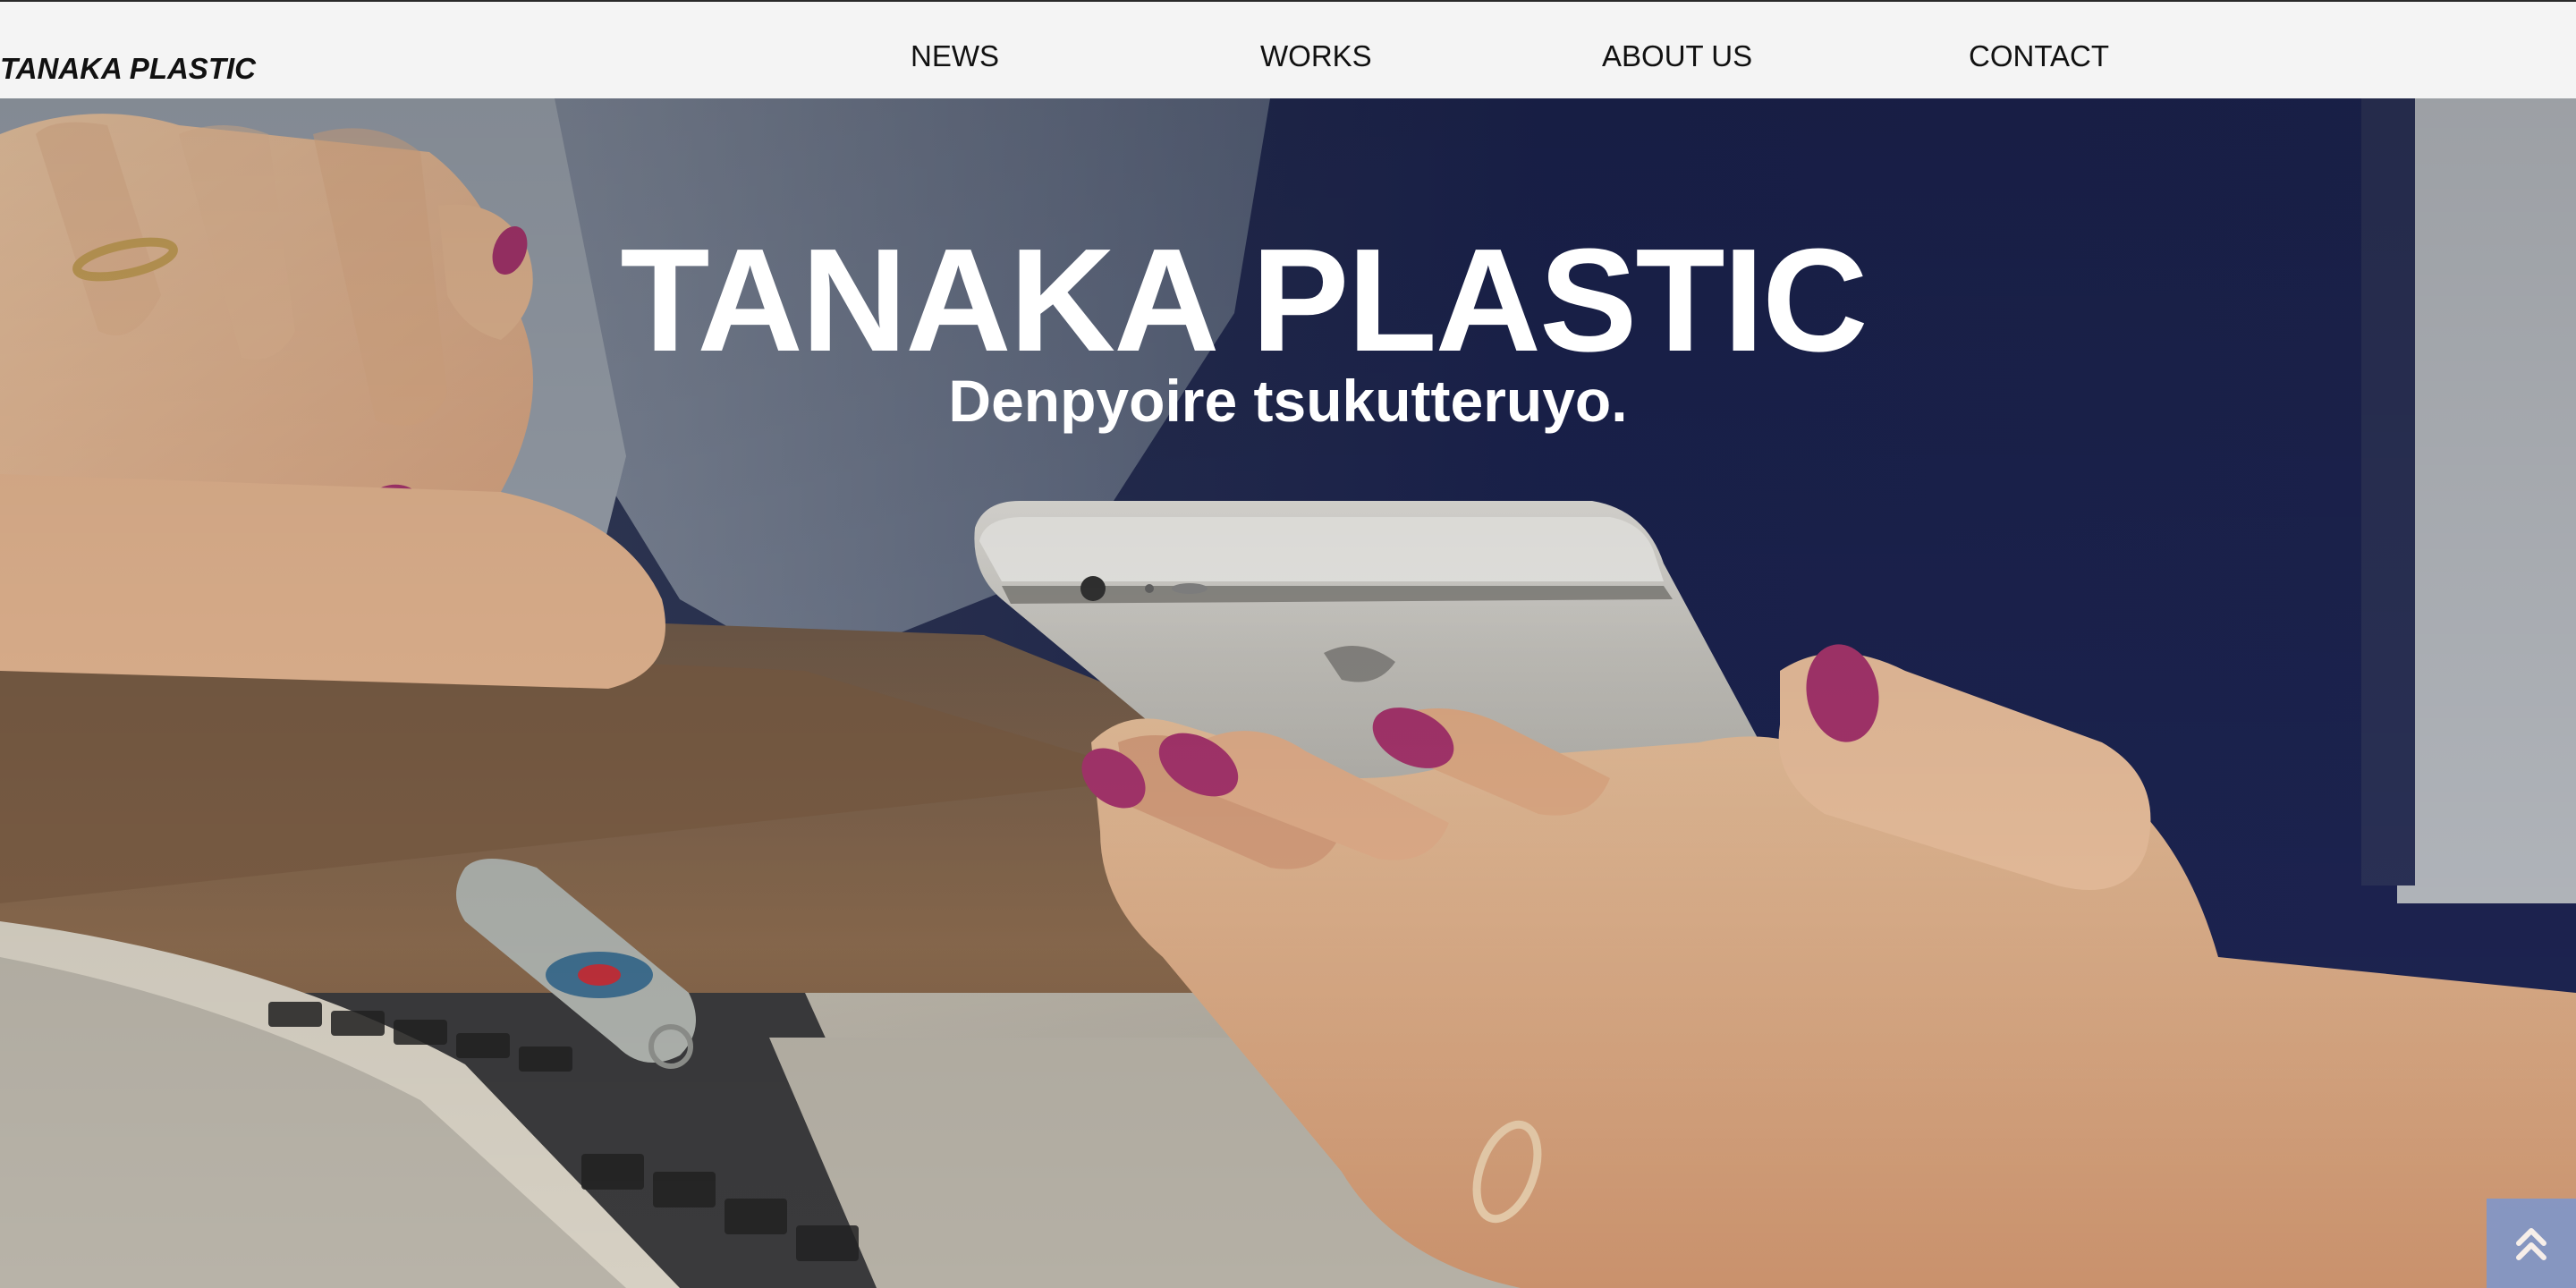 Image resolution: width=2576 pixels, height=1288 pixels. I want to click on scroll-to-top-button, so click(2531, 1243).